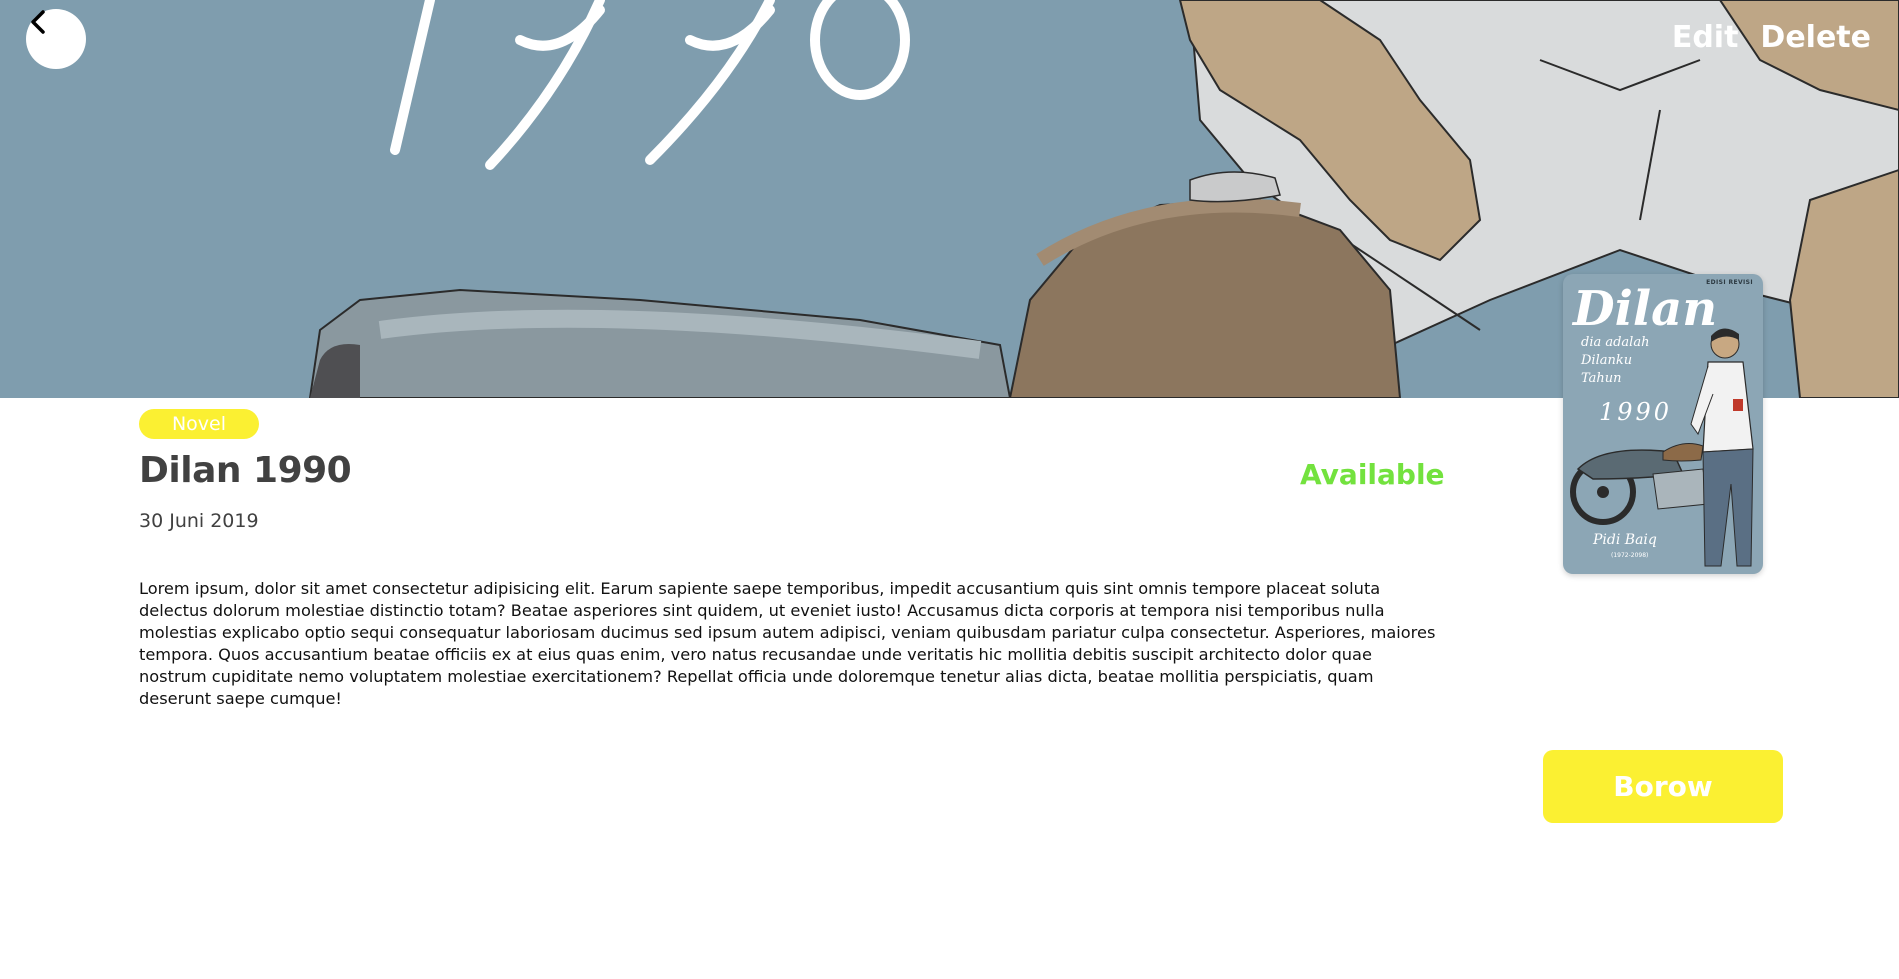 Image resolution: width=1899 pixels, height=979 pixels. Describe the element at coordinates (38, 22) in the screenshot. I see `chevron-left-icon` at that location.